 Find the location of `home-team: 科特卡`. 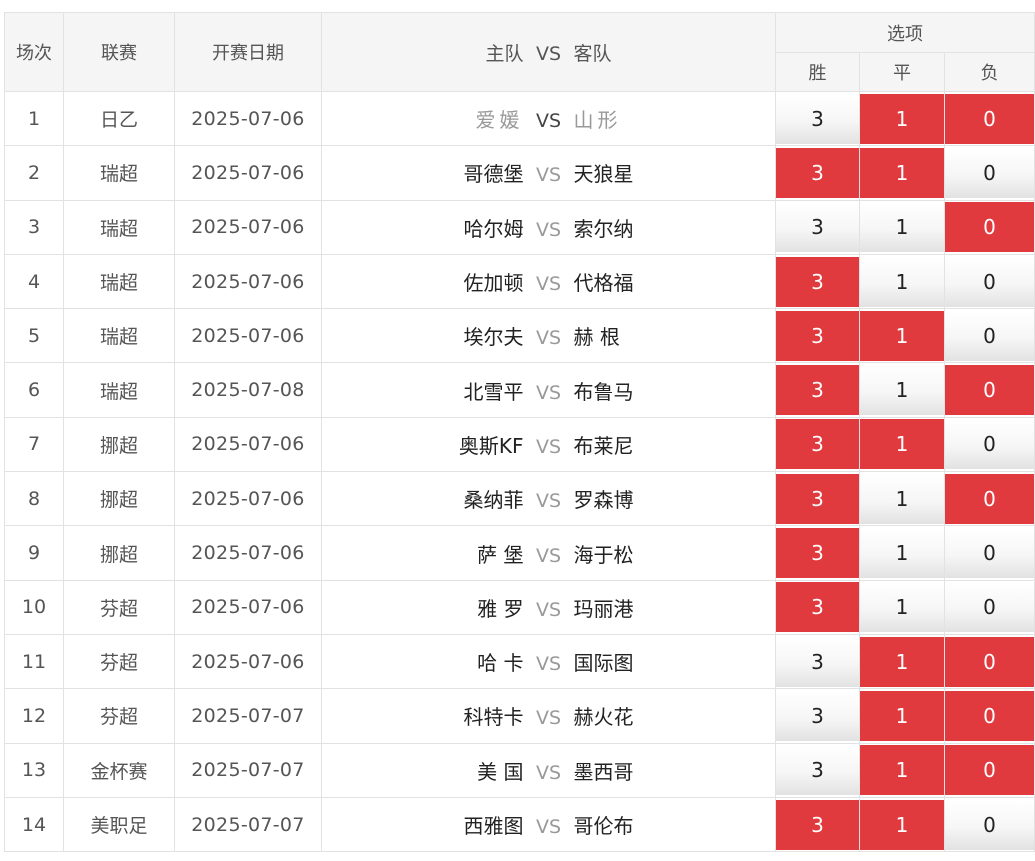

home-team: 科特卡 is located at coordinates (493, 717).